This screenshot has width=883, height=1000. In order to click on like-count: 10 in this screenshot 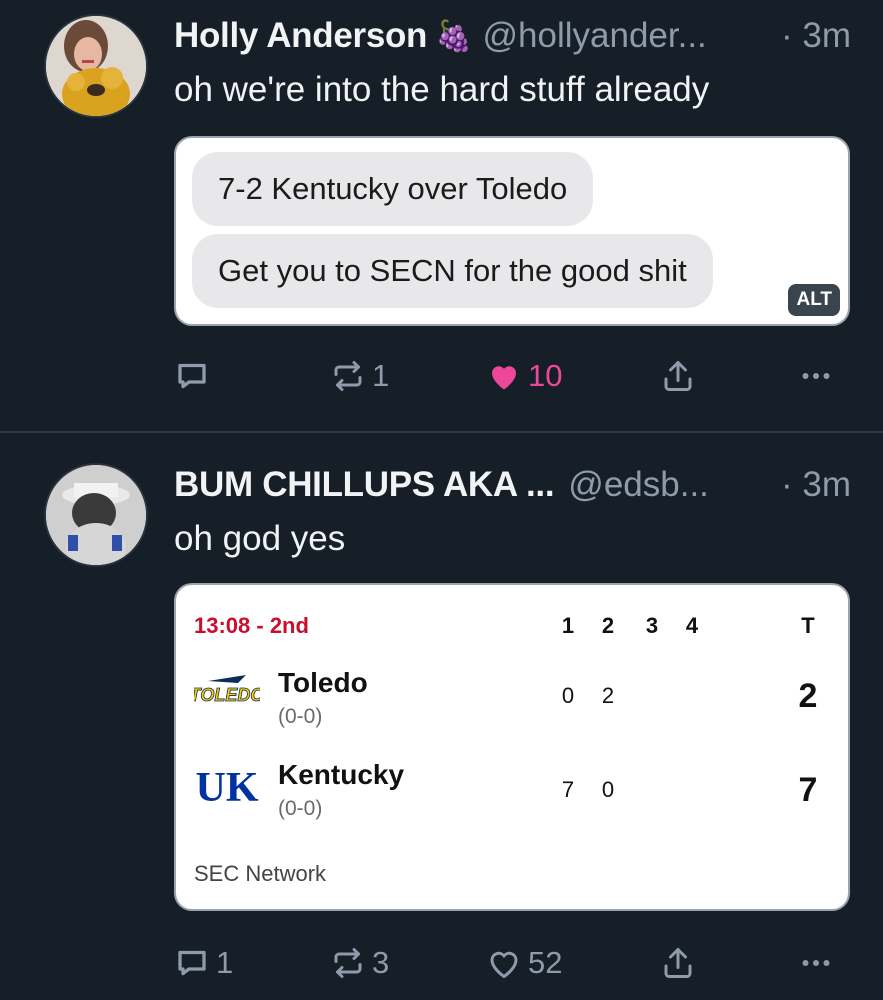, I will do `click(545, 375)`.